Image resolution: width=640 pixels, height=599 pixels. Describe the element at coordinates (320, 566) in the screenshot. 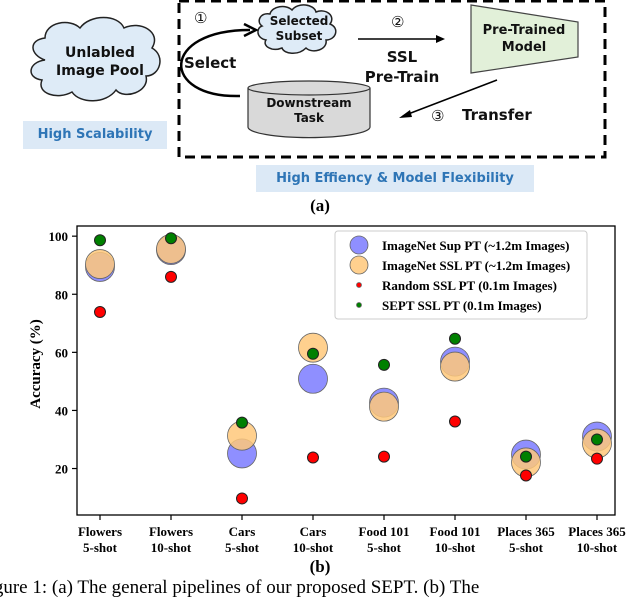

I see `subfig-label-b: (b)` at that location.